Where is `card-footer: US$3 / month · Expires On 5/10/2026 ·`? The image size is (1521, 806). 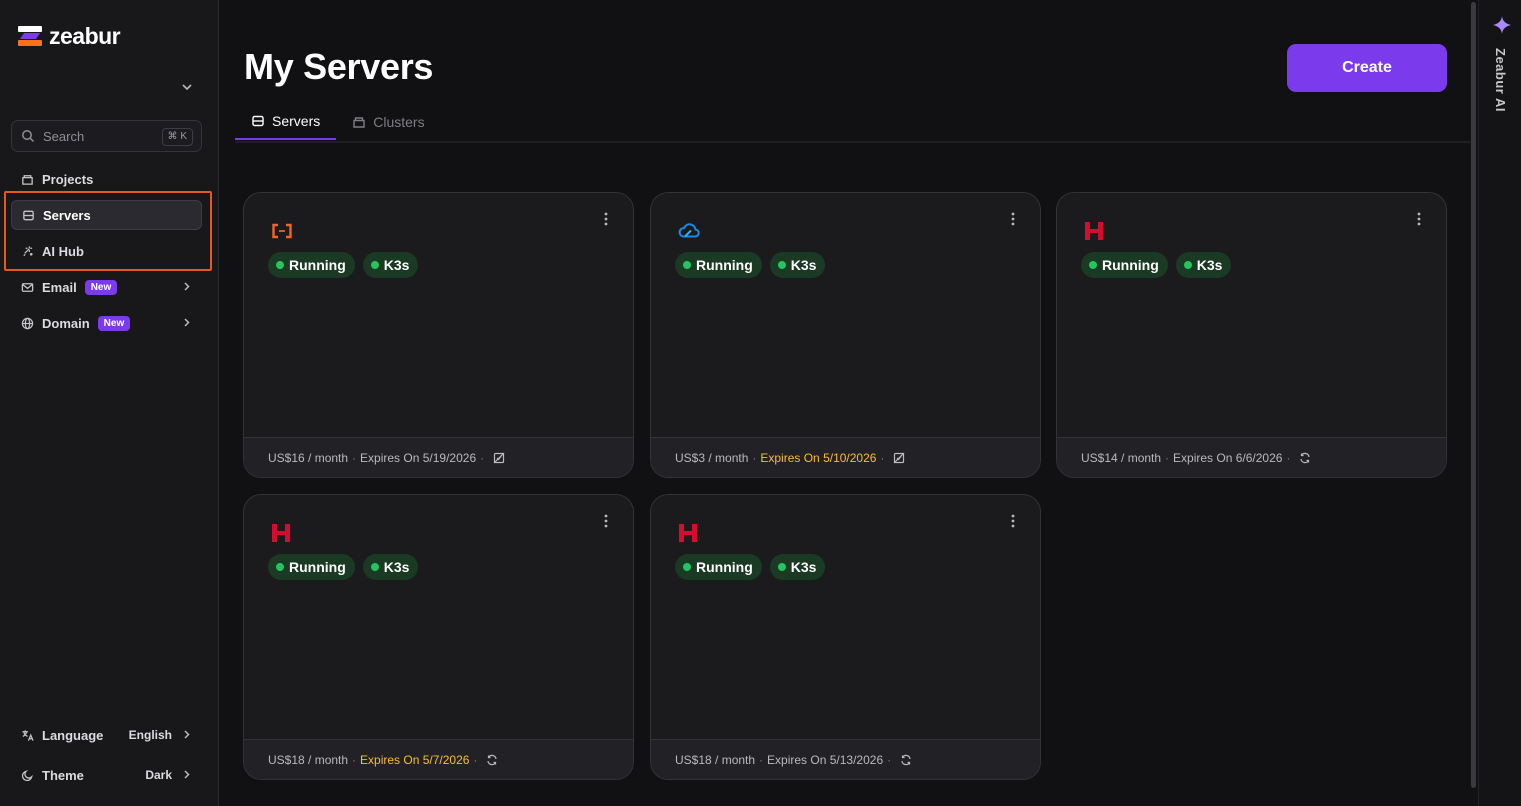
card-footer: US$3 / month · Expires On 5/10/2026 · is located at coordinates (845, 457).